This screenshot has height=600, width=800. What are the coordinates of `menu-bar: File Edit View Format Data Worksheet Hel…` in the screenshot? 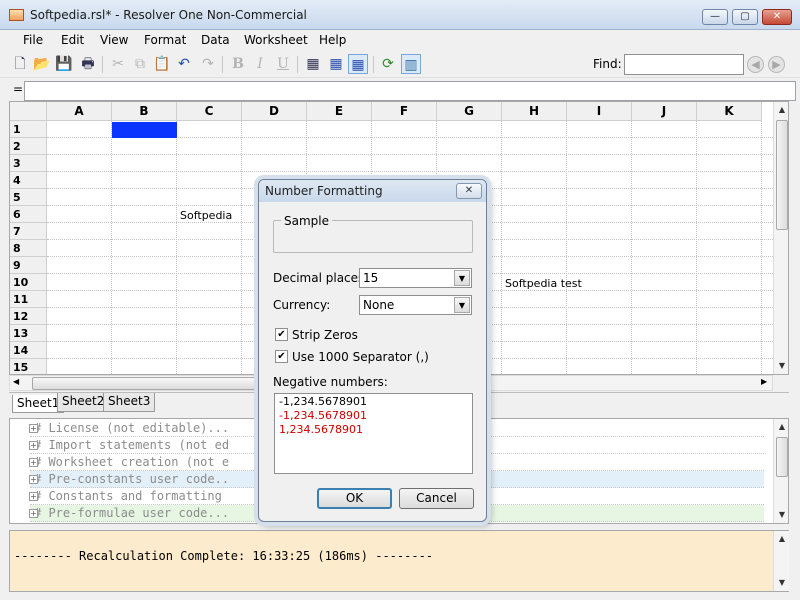 It's located at (400, 40).